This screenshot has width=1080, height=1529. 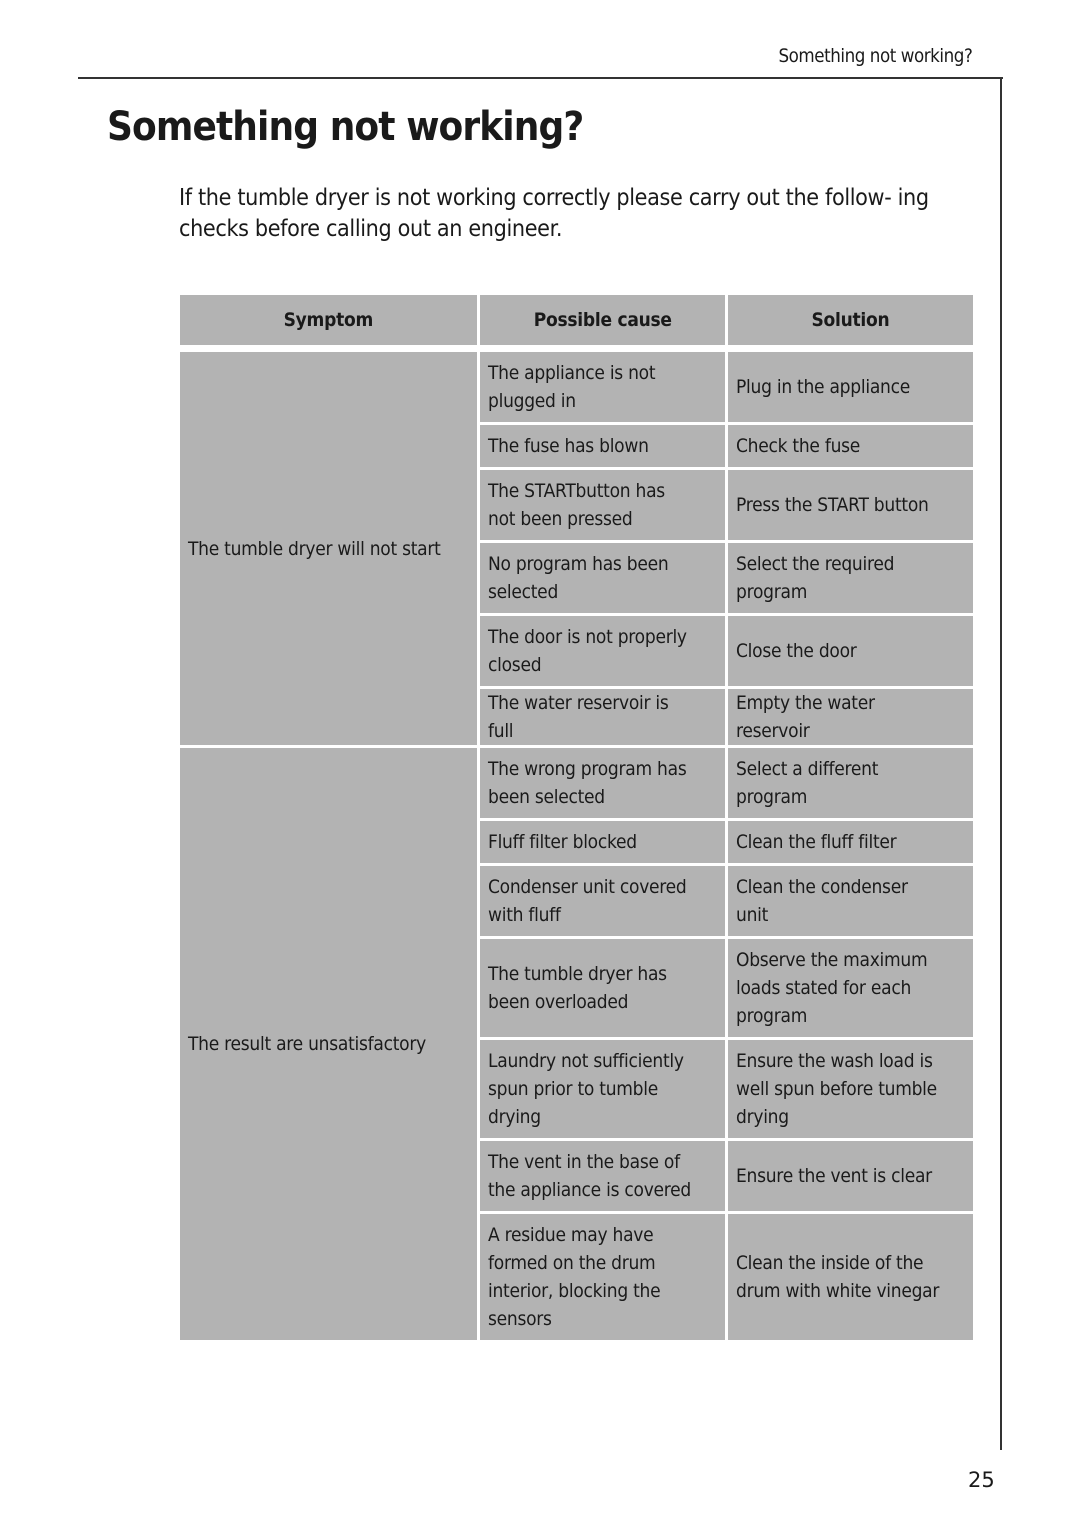 What do you see at coordinates (850, 1176) in the screenshot?
I see `solution-cell: Ensure the vent is clear` at bounding box center [850, 1176].